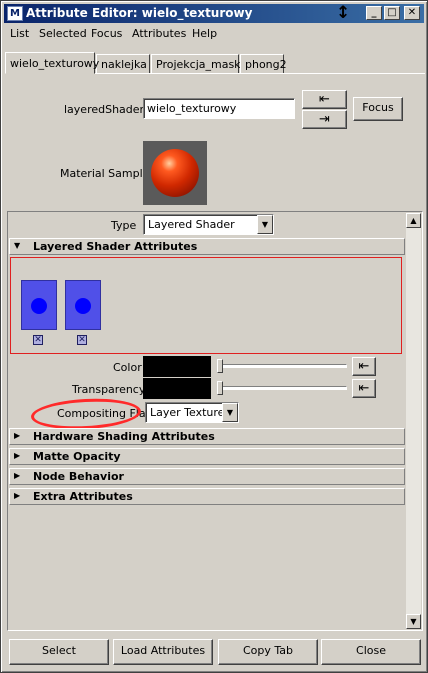 This screenshot has width=428, height=673. I want to click on menu-attributes: Attributes, so click(159, 33).